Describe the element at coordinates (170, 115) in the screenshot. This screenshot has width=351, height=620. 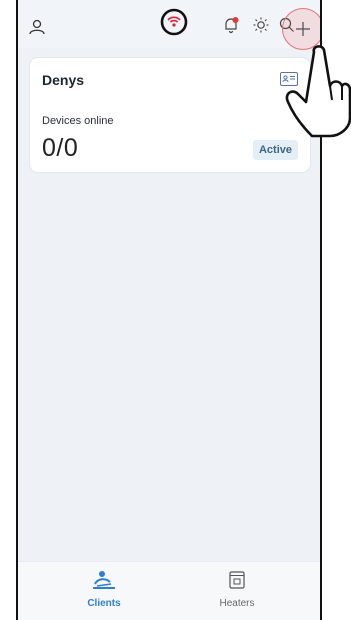
I see `client-card: Denys Devices online 0/0 Active` at that location.